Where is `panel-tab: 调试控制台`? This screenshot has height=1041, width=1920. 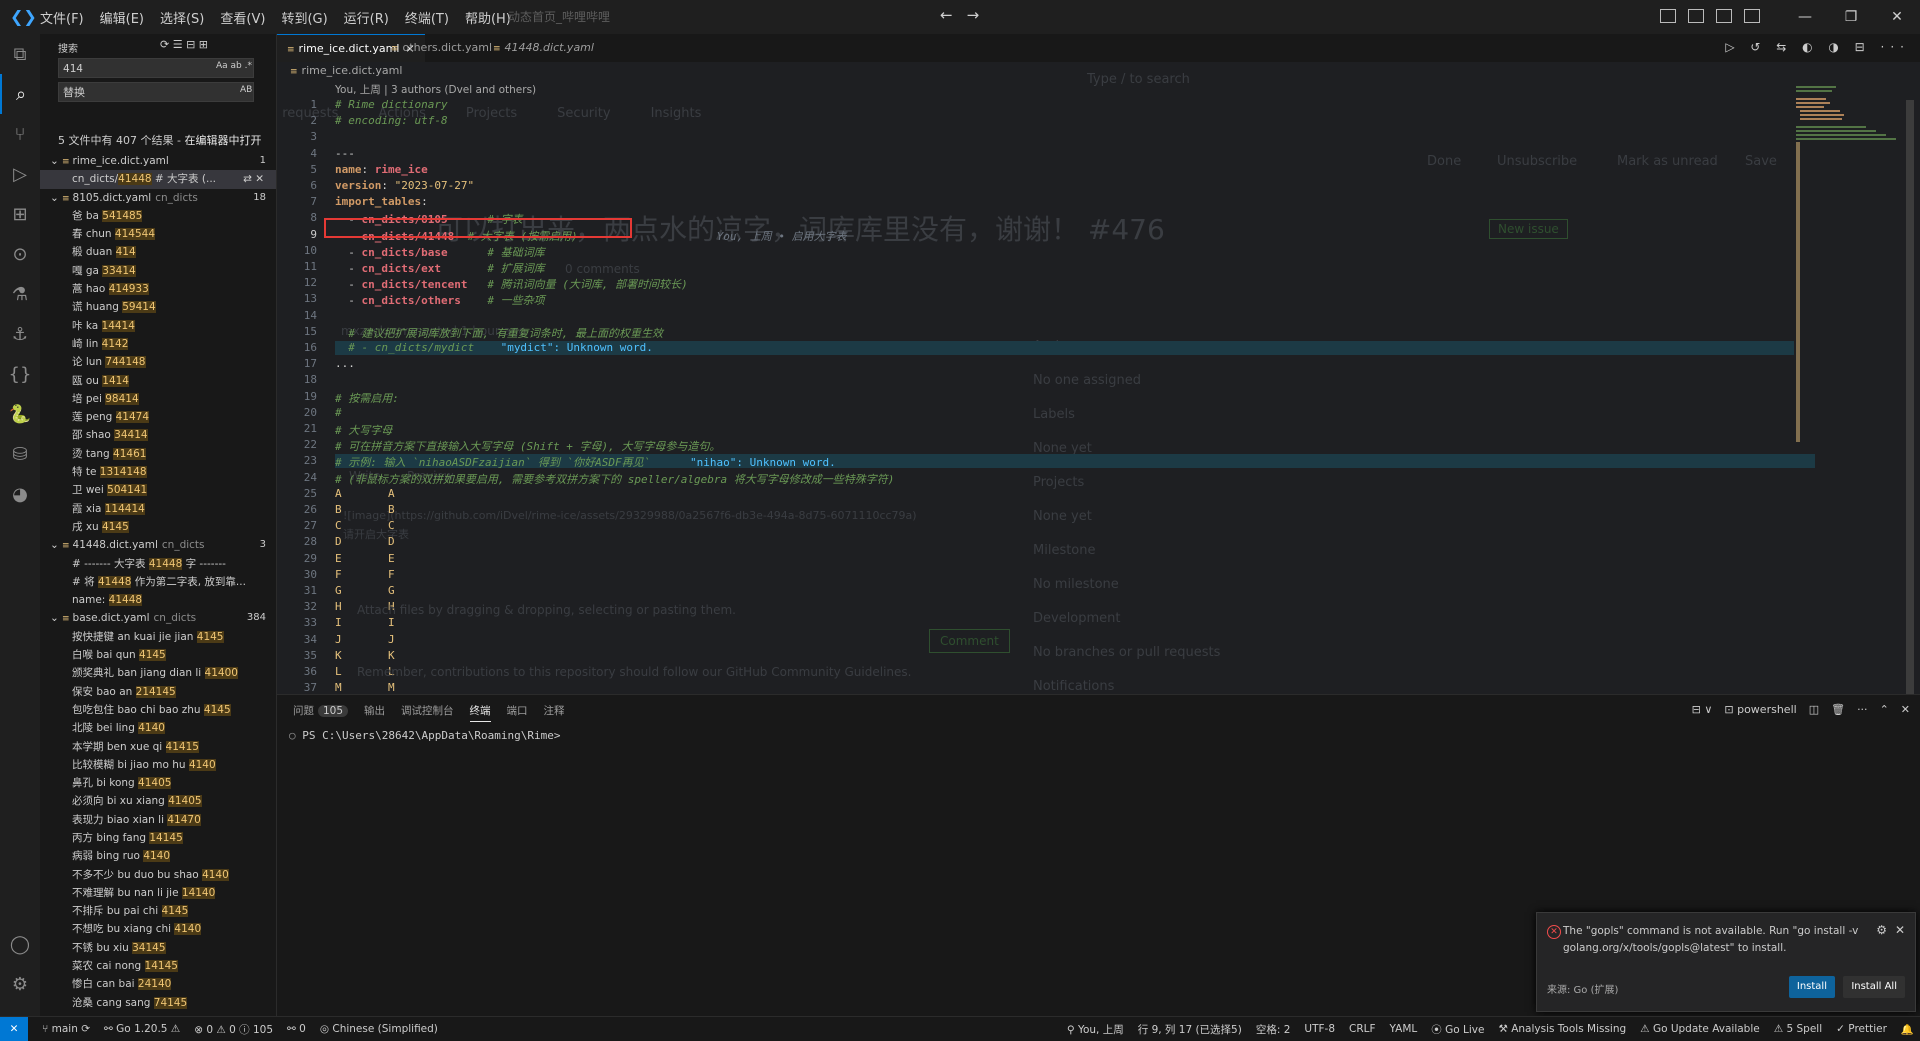 panel-tab: 调试控制台 is located at coordinates (427, 712).